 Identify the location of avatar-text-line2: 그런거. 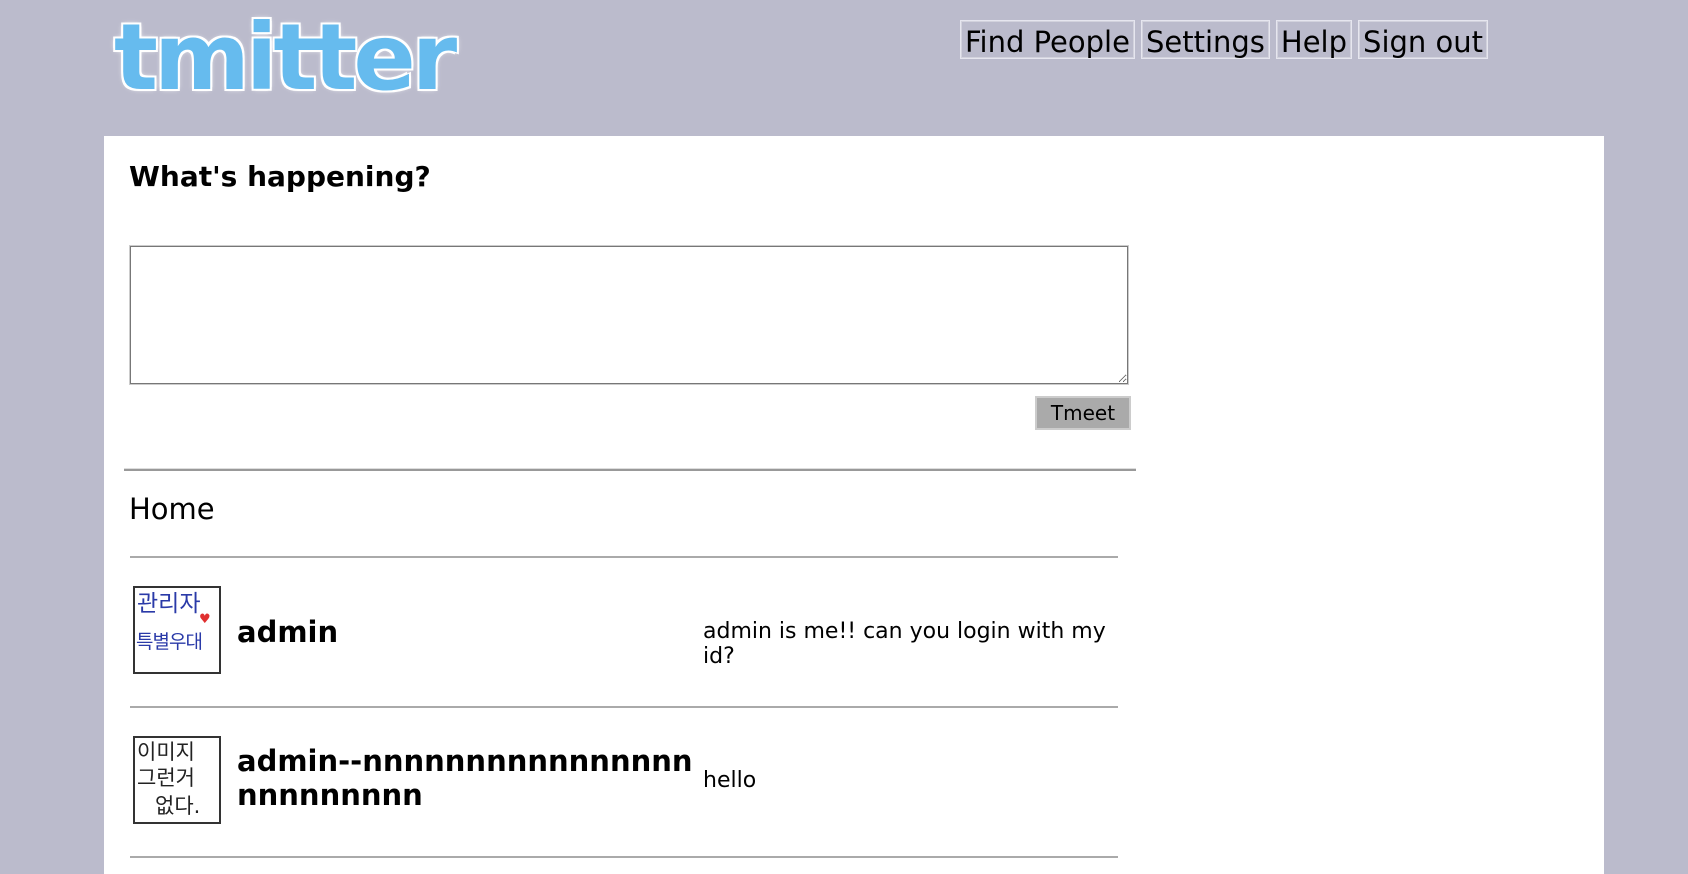
(166, 778).